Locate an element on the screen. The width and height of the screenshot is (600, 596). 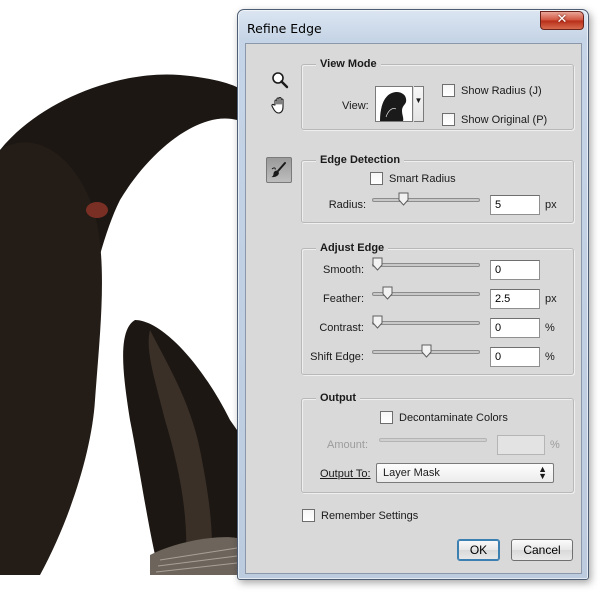
output-to-label: Output To: is located at coordinates (345, 474).